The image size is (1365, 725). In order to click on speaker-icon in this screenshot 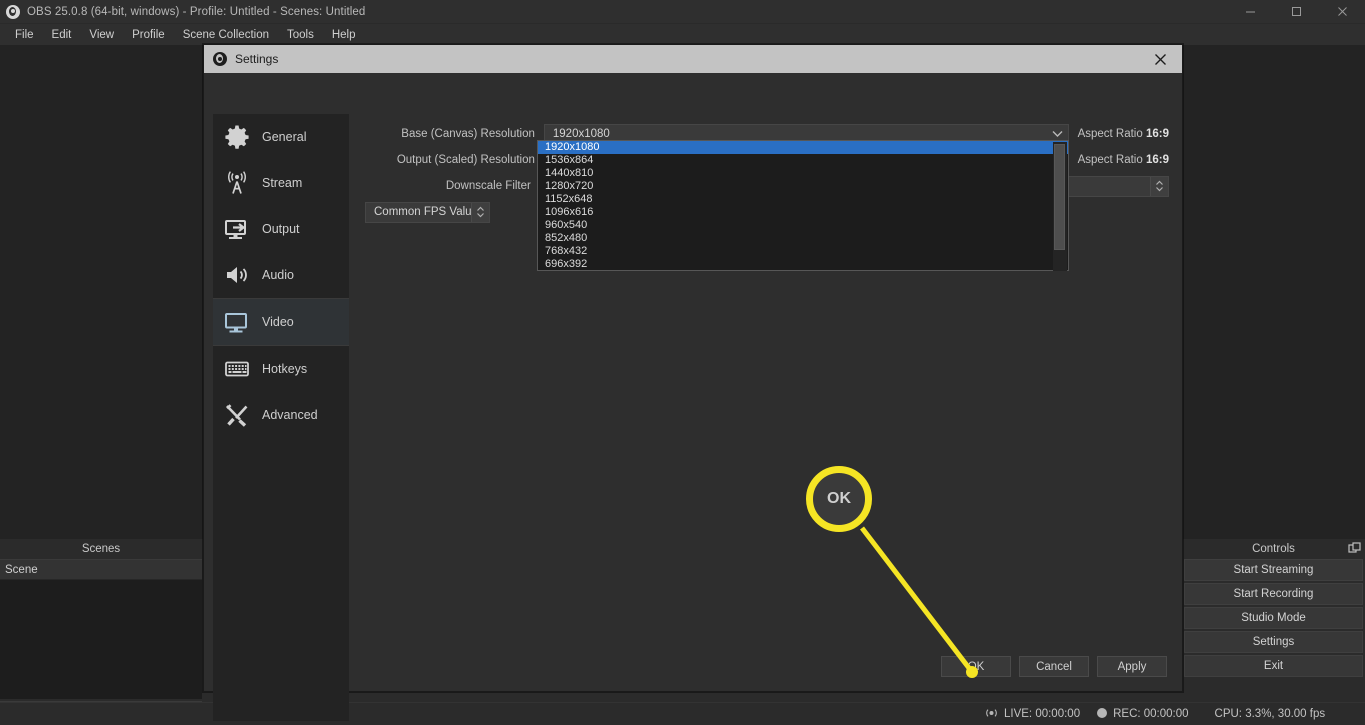, I will do `click(237, 275)`.